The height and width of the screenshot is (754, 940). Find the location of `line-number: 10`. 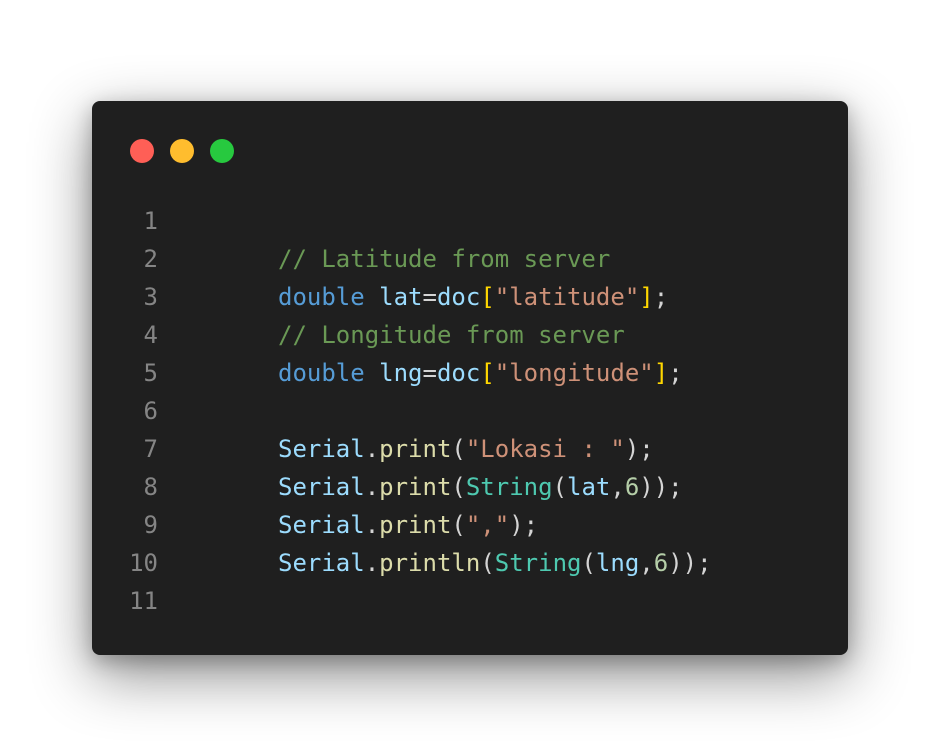

line-number: 10 is located at coordinates (143, 563).